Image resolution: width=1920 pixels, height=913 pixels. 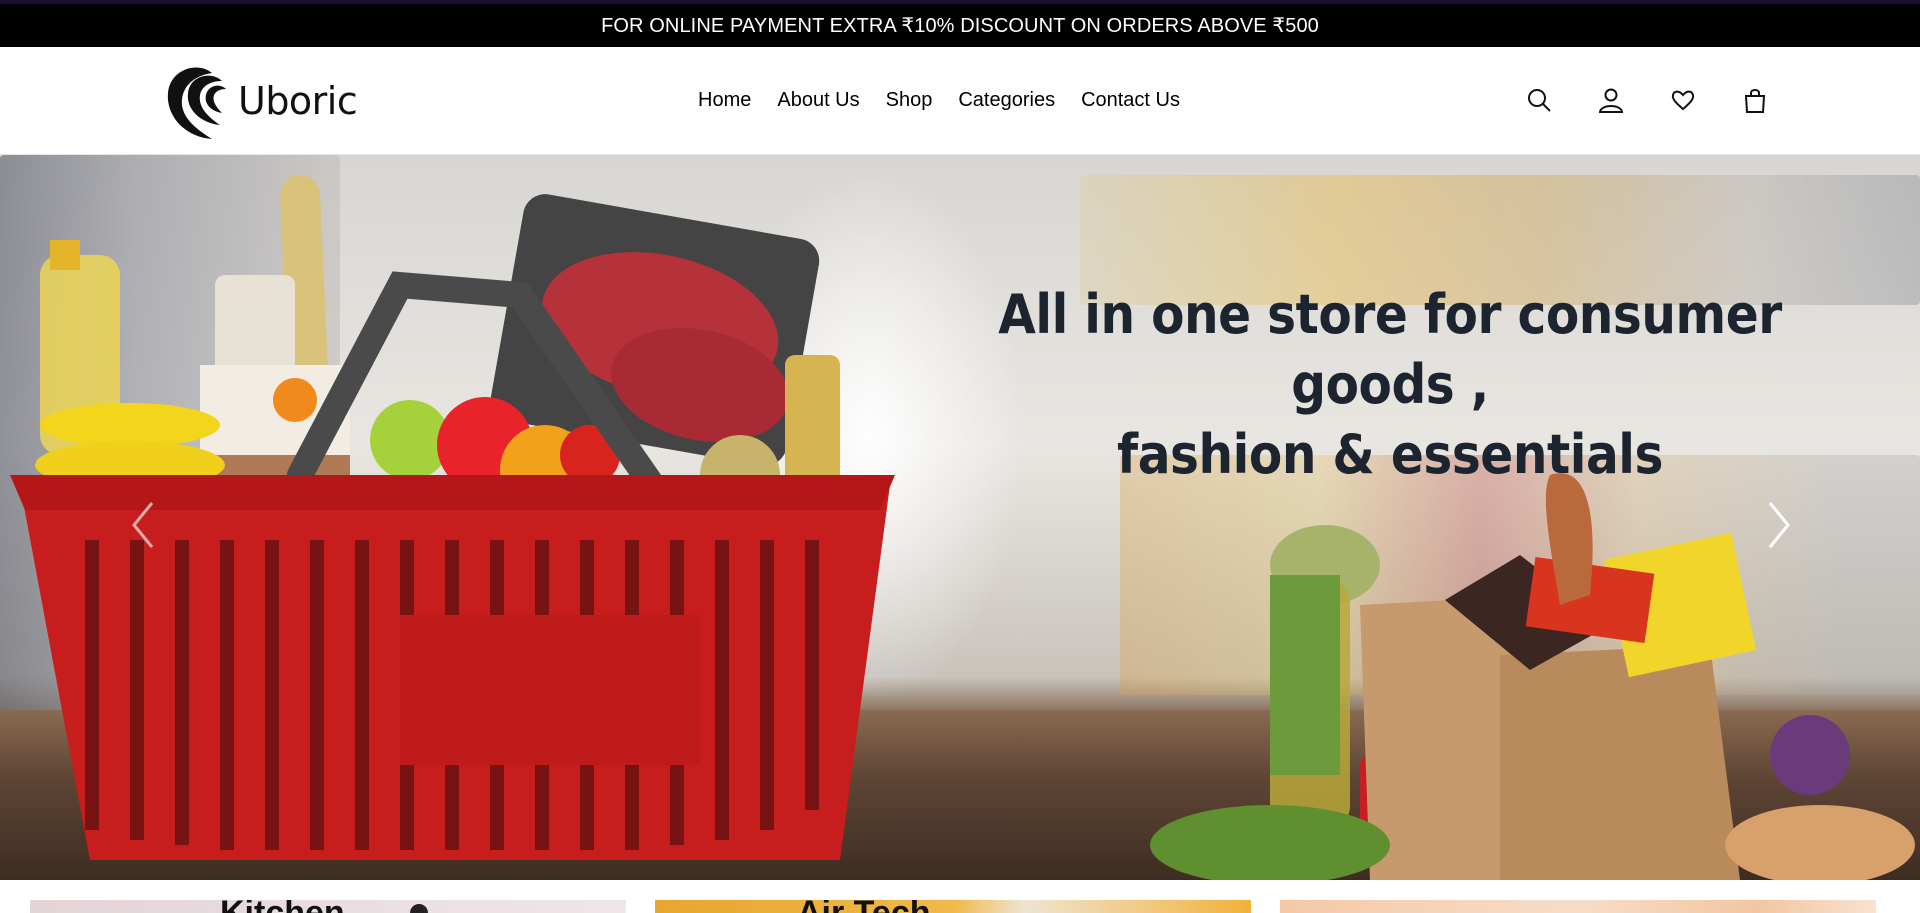 What do you see at coordinates (818, 100) in the screenshot?
I see `nav-about-us: About Us` at bounding box center [818, 100].